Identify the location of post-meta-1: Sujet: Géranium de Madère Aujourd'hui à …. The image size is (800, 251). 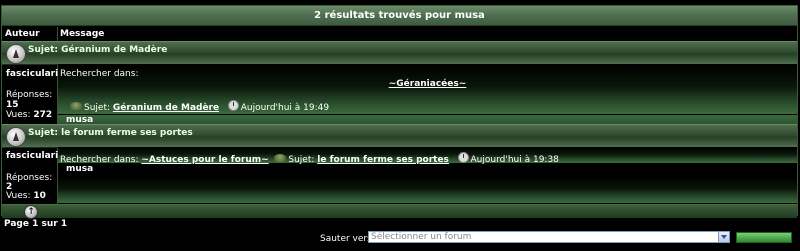
(199, 106).